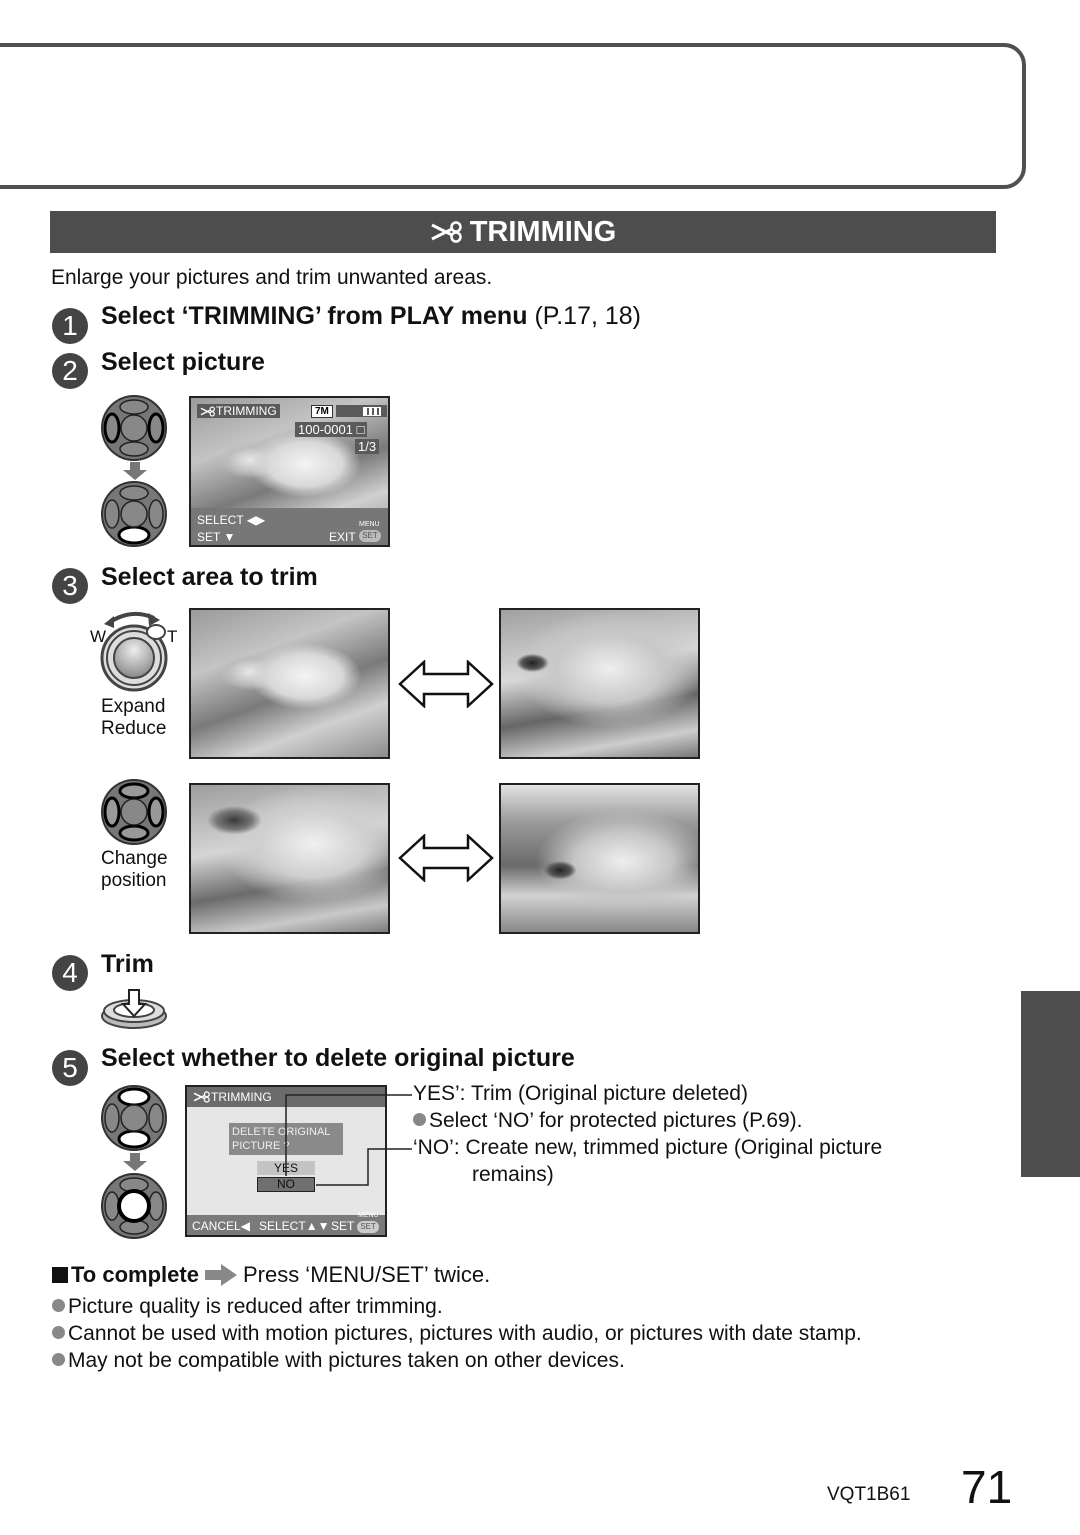 The width and height of the screenshot is (1080, 1535). What do you see at coordinates (360, 429) in the screenshot?
I see `folder-icon: □` at bounding box center [360, 429].